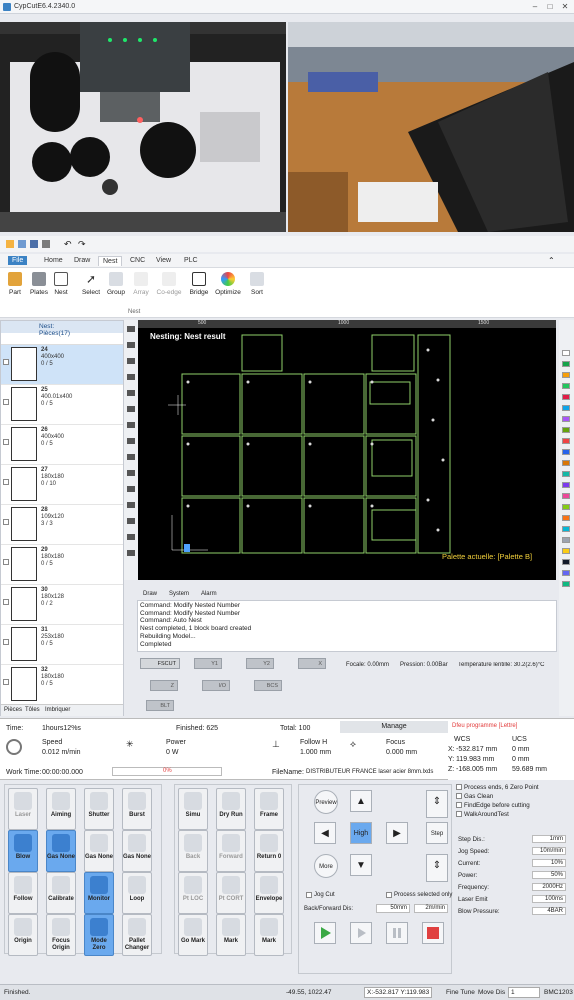 The image size is (574, 1000). Describe the element at coordinates (397, 933) in the screenshot. I see `pause-button` at that location.